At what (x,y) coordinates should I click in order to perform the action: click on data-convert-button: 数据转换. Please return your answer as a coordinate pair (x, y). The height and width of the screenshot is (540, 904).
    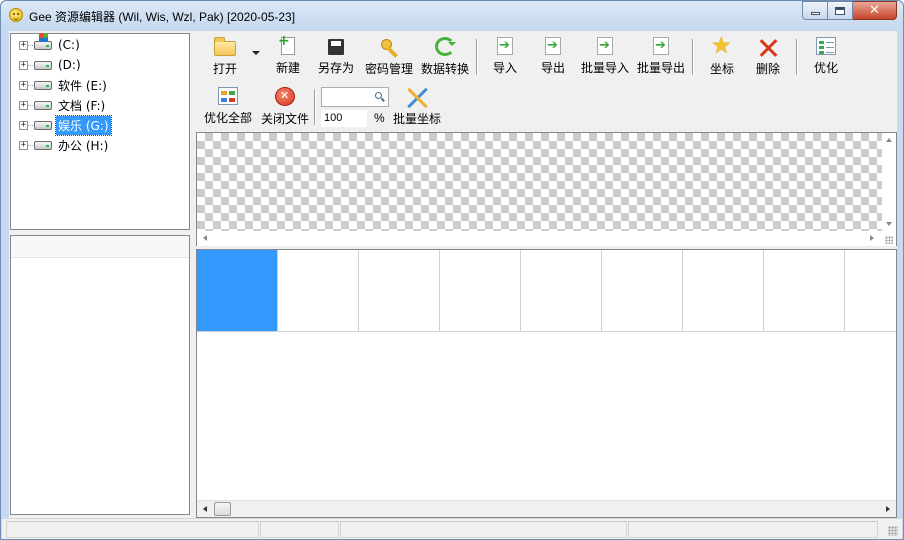
    Looking at the image, I should click on (445, 54).